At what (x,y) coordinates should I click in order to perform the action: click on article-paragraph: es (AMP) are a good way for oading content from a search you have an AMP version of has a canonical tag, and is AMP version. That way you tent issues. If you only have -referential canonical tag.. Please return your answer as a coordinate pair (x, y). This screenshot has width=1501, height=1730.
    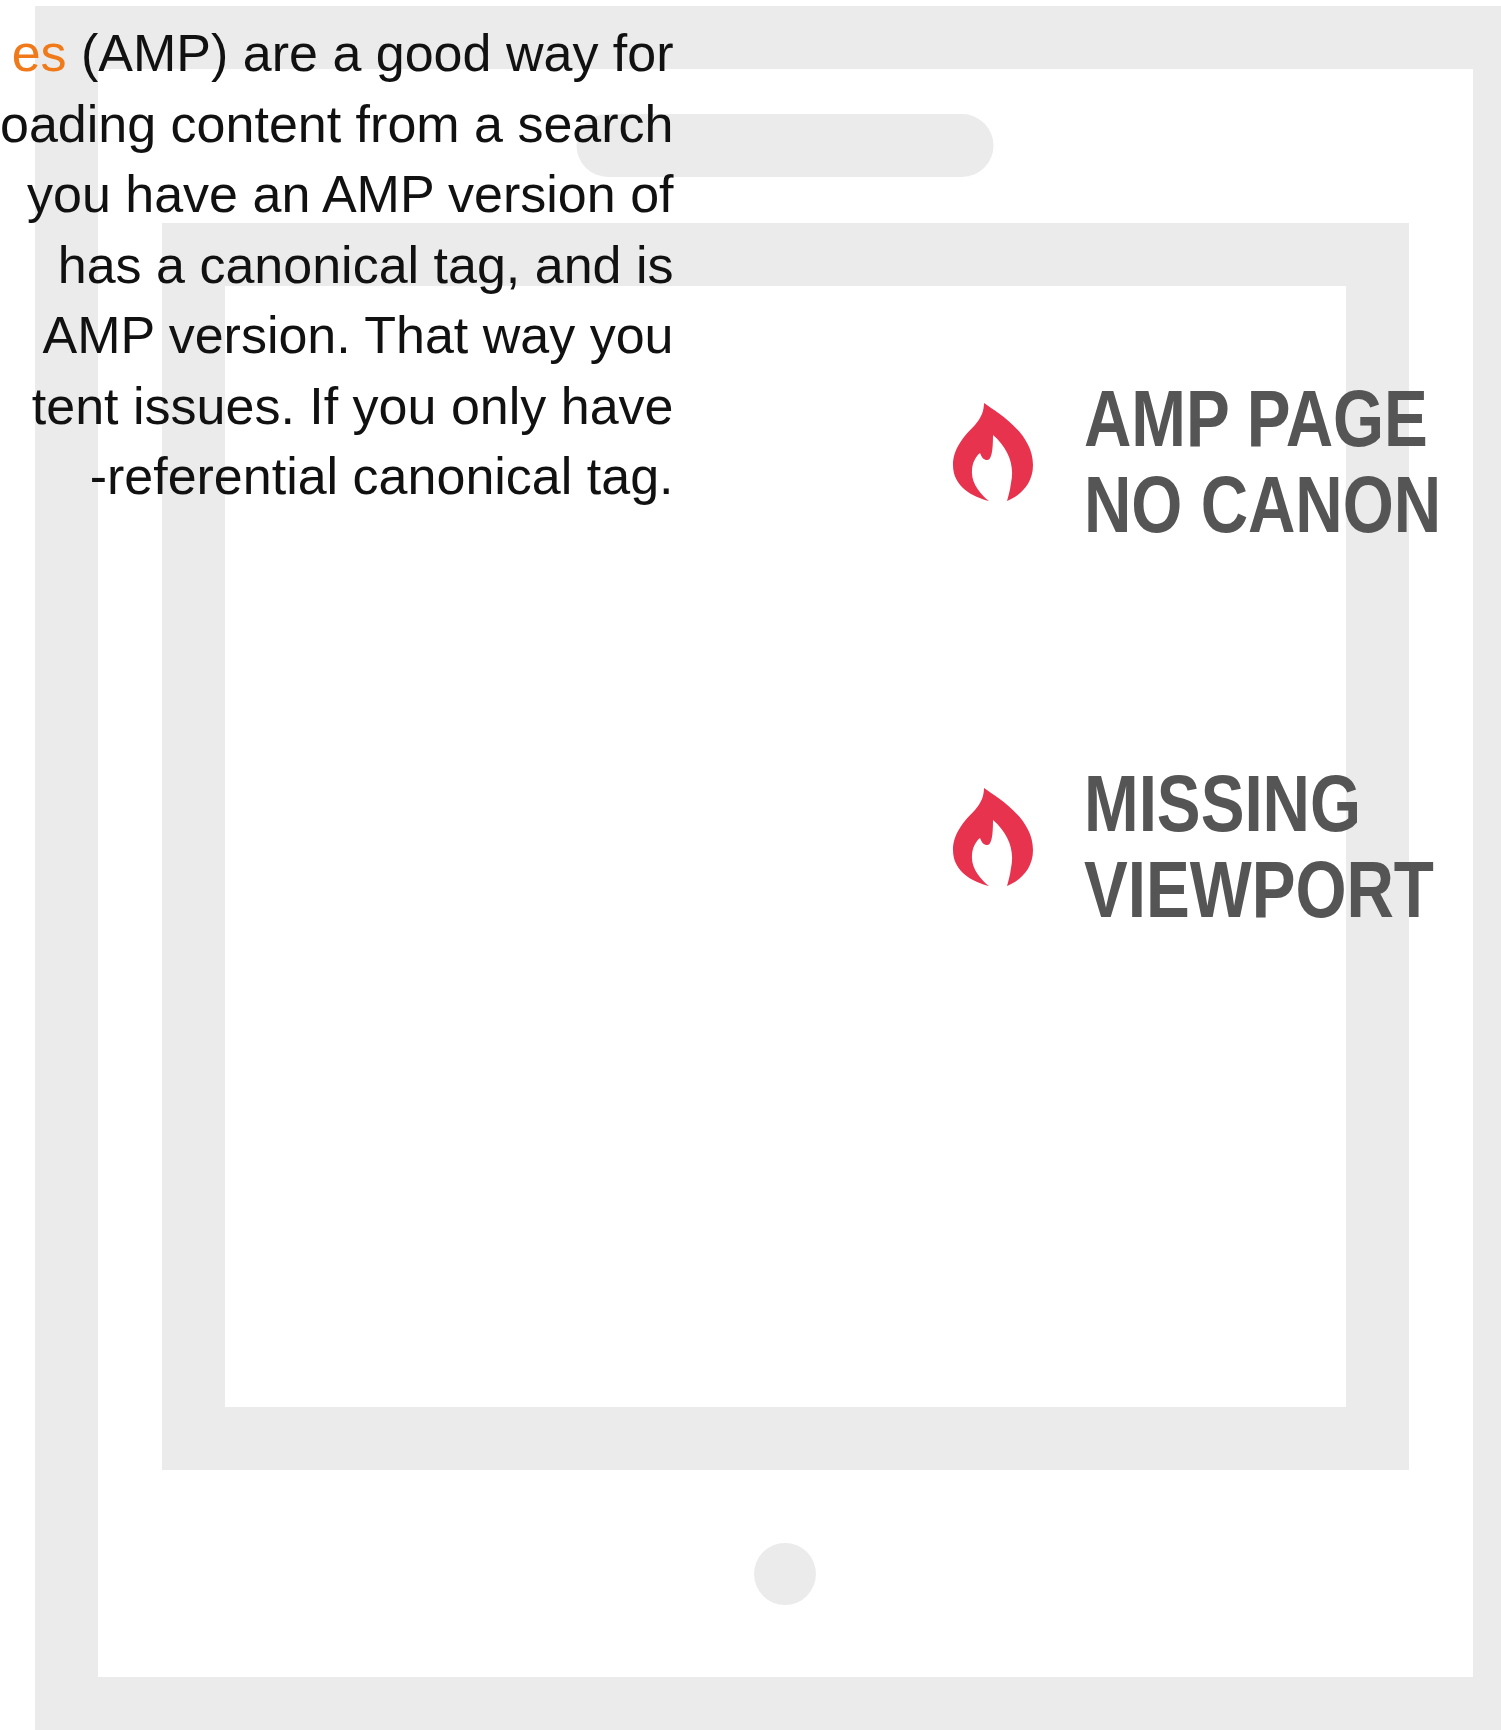
    Looking at the image, I should click on (337, 265).